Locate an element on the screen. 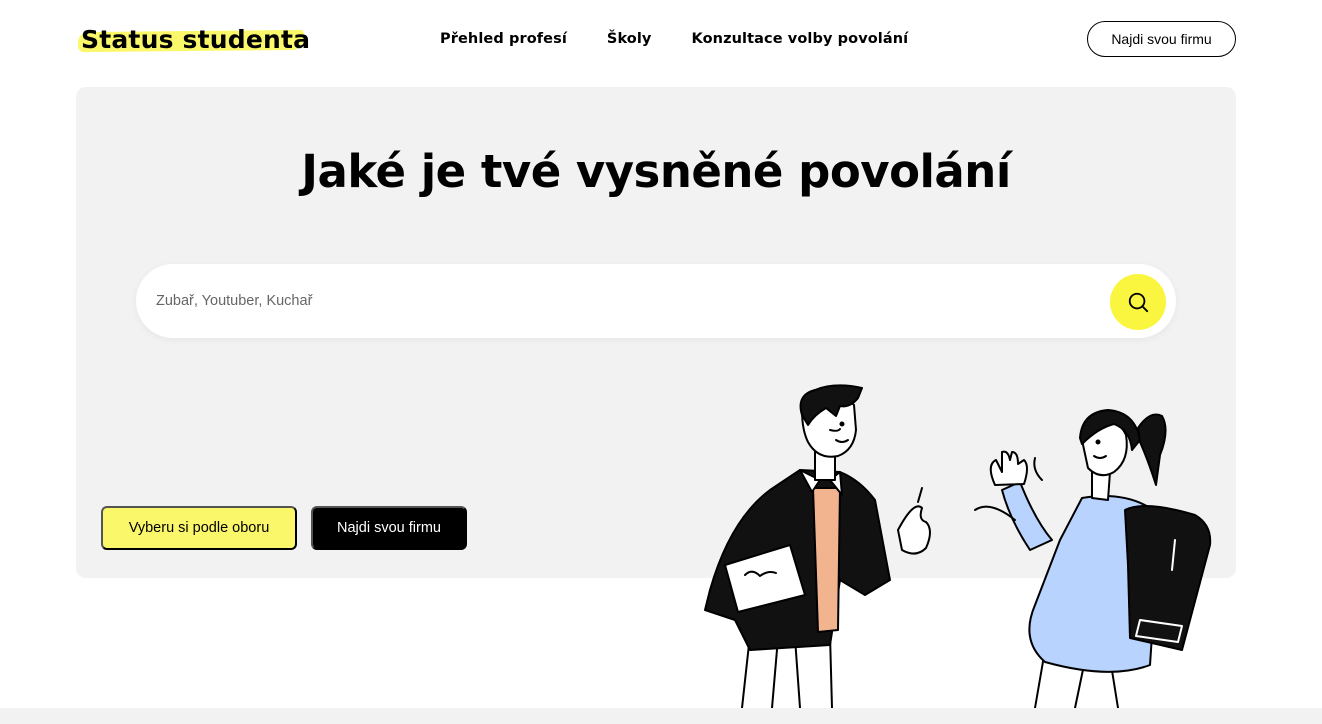 The width and height of the screenshot is (1322, 724). search-button is located at coordinates (1138, 302).